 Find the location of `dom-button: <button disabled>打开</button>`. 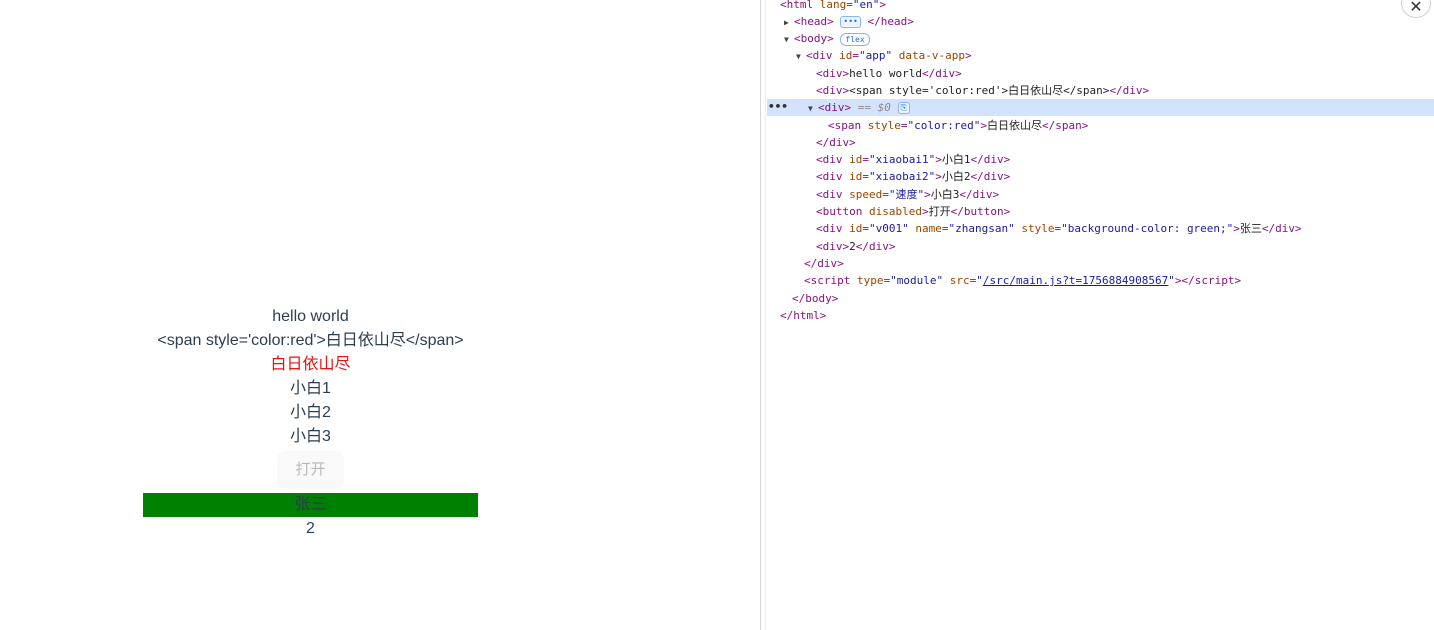

dom-button: <button disabled>打开</button> is located at coordinates (913, 211).